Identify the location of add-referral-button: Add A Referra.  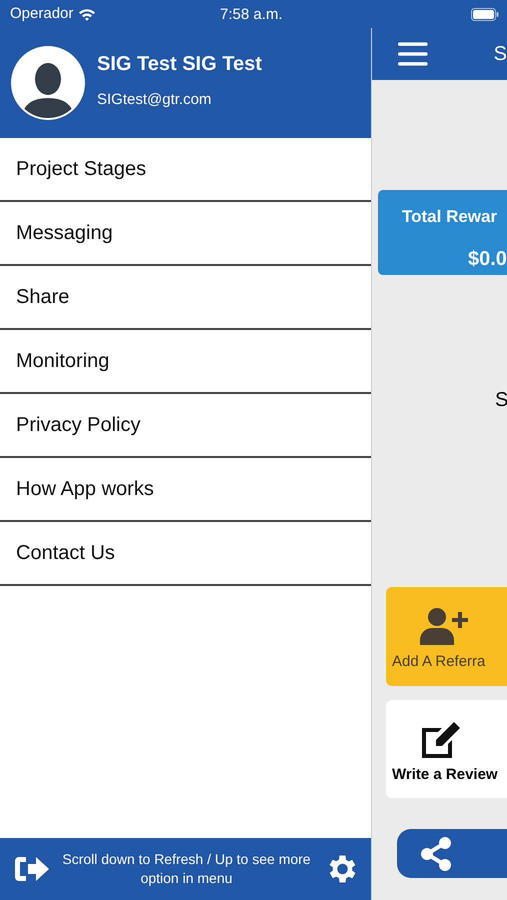
(446, 636).